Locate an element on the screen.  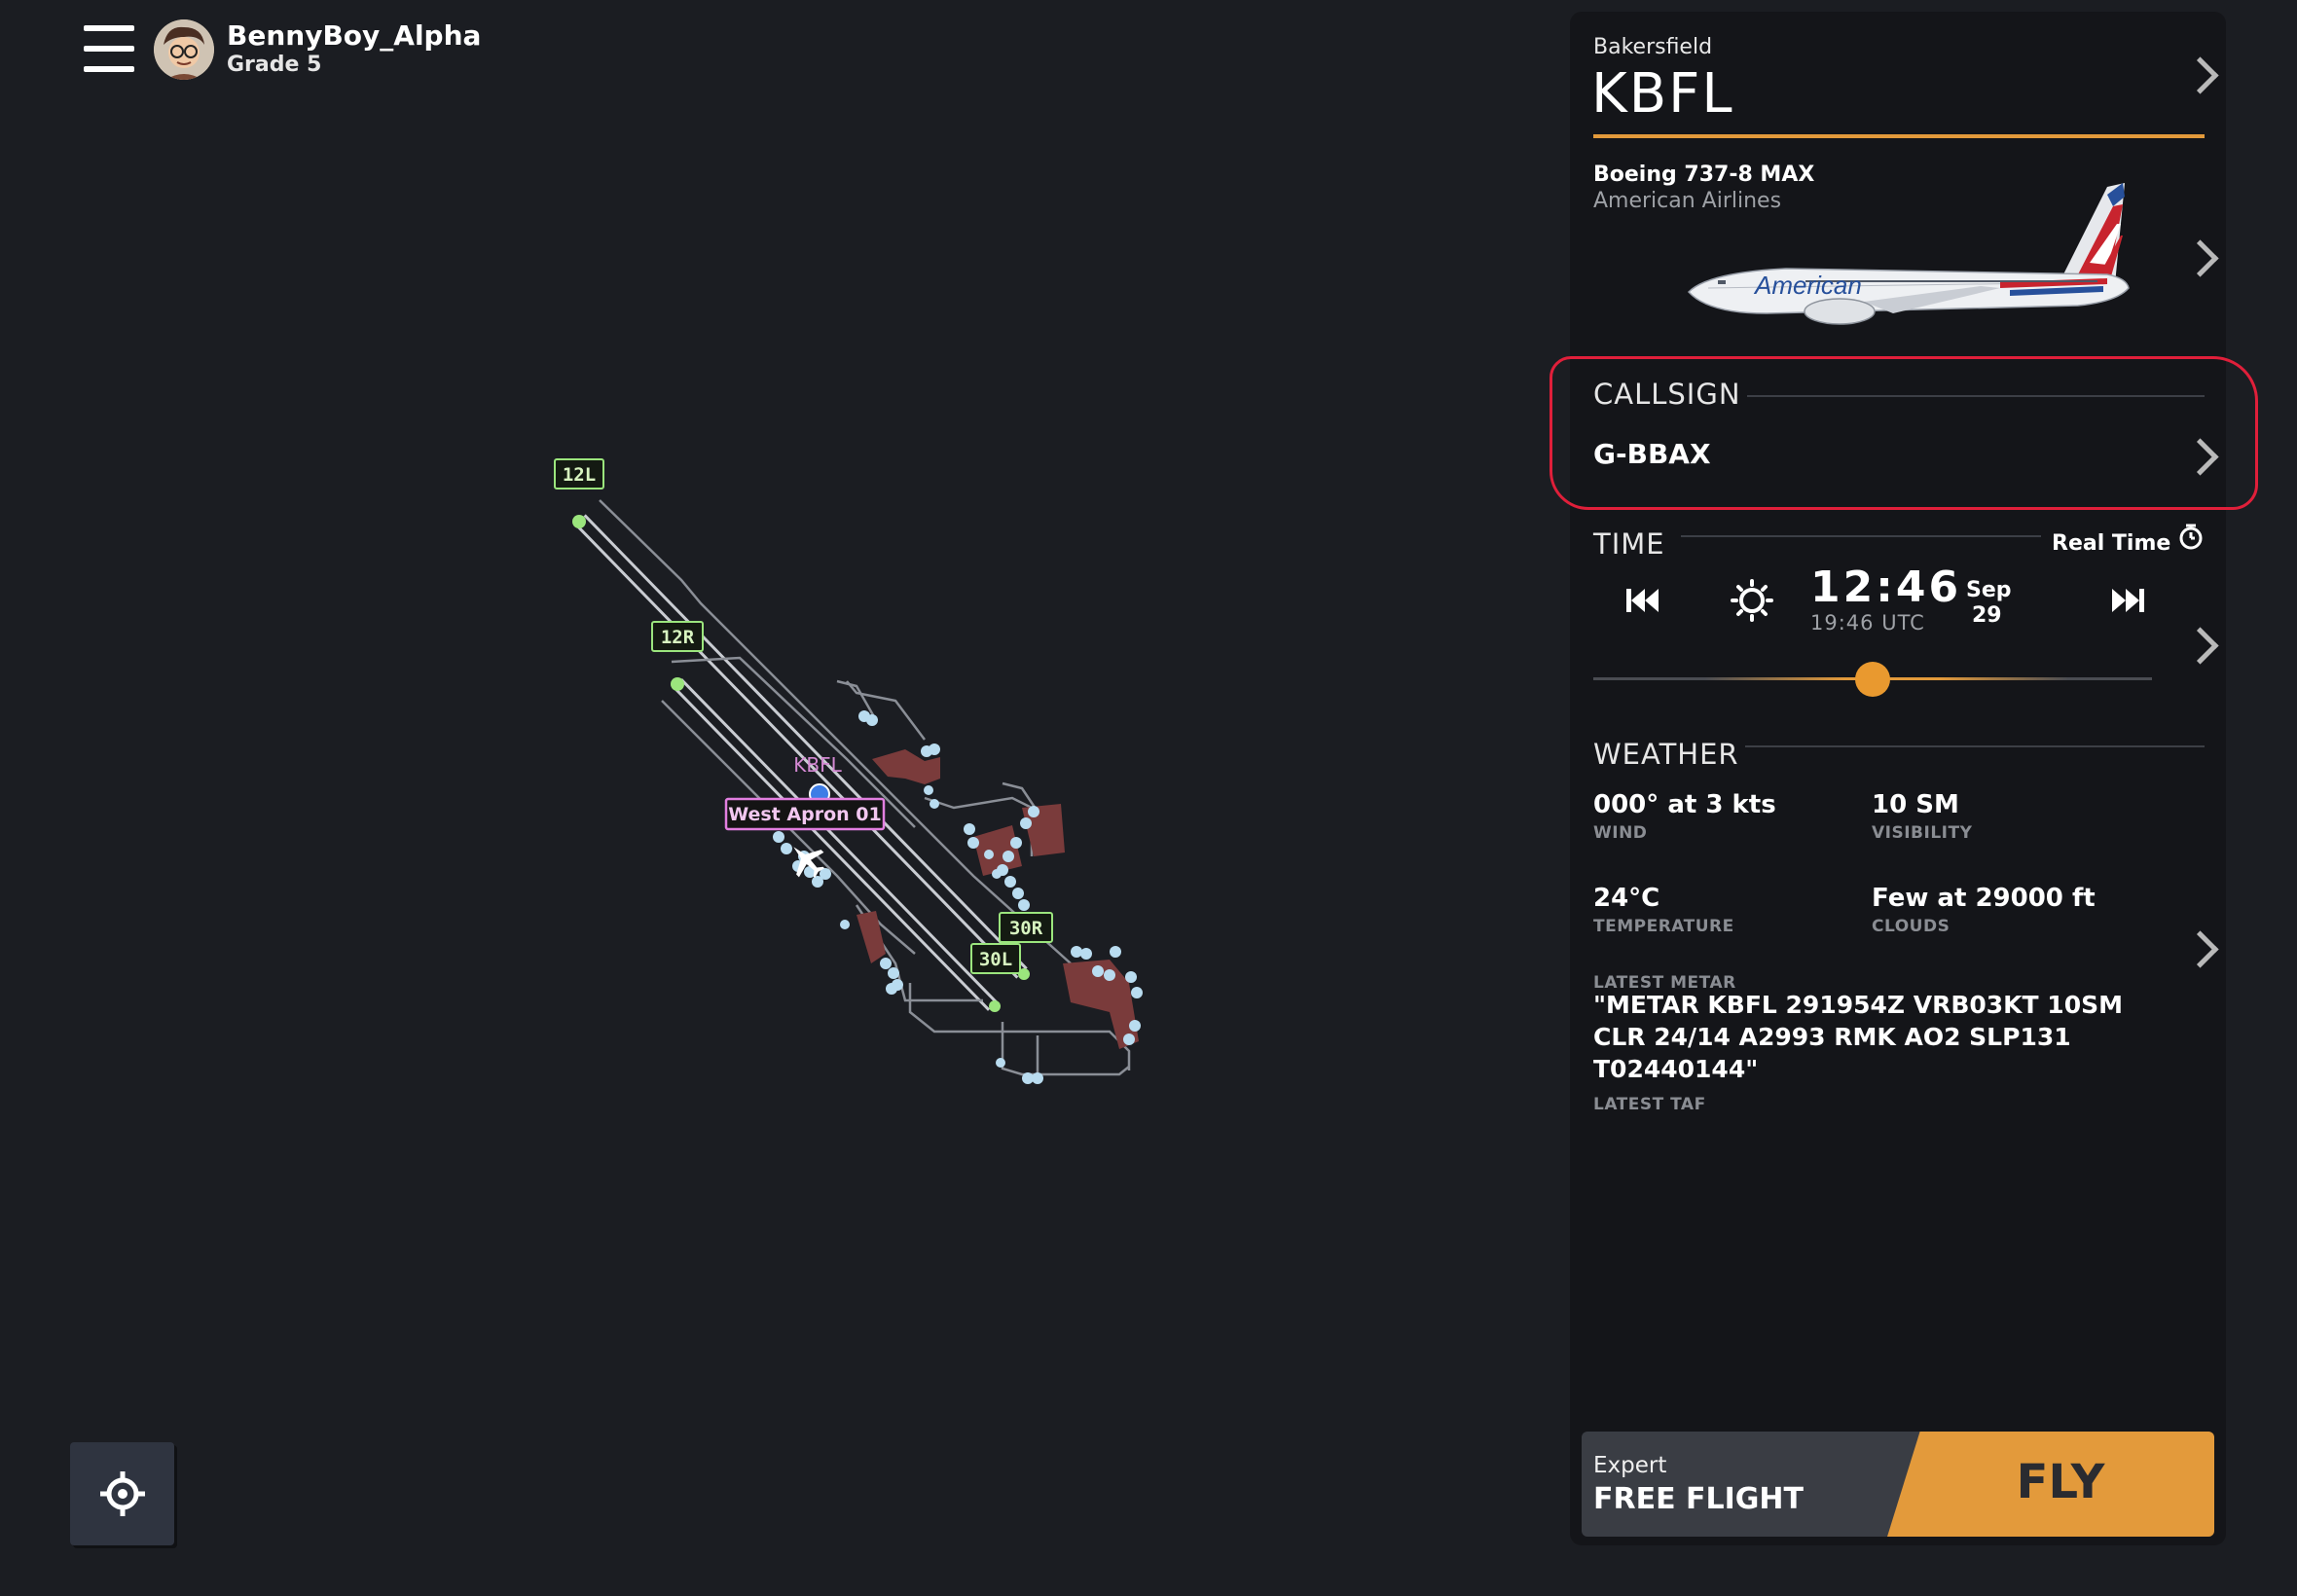
clouds-label: CLOUDS is located at coordinates (1911, 926).